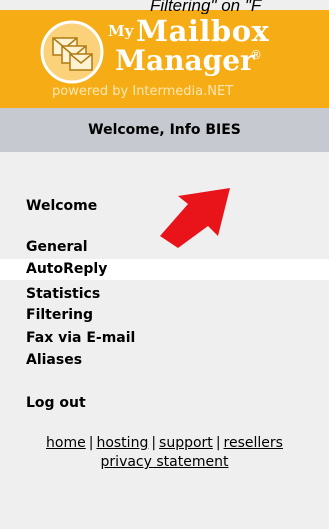 The height and width of the screenshot is (529, 329). Describe the element at coordinates (72, 52) in the screenshot. I see `mailbox-envelopes-icon` at that location.